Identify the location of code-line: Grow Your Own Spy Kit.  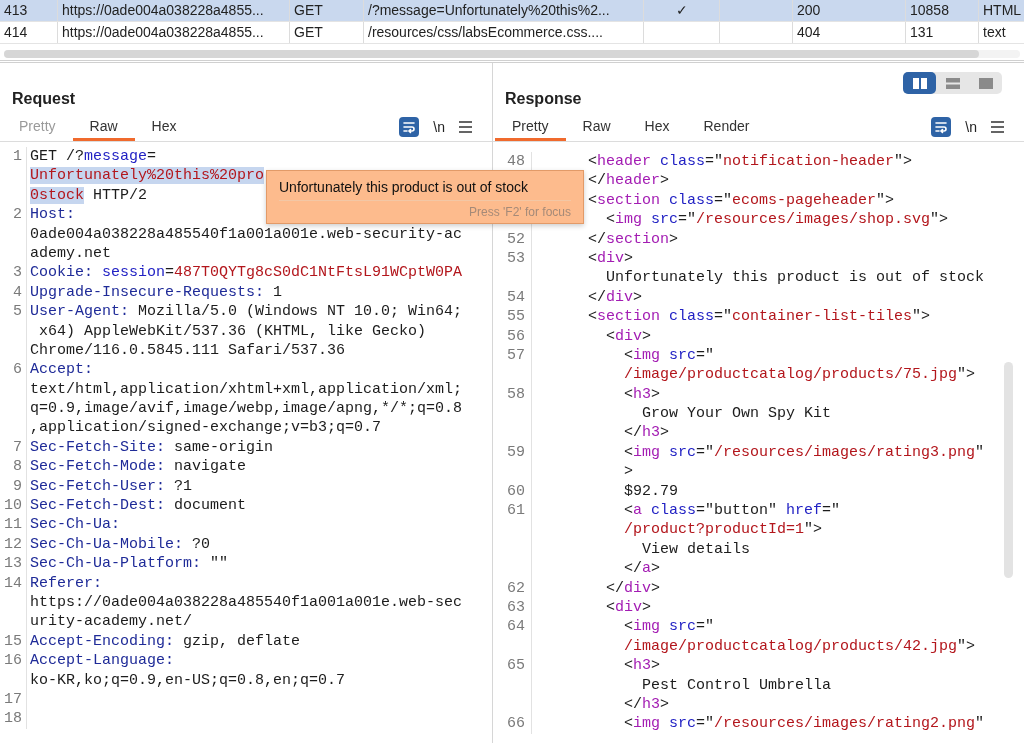
(737, 414).